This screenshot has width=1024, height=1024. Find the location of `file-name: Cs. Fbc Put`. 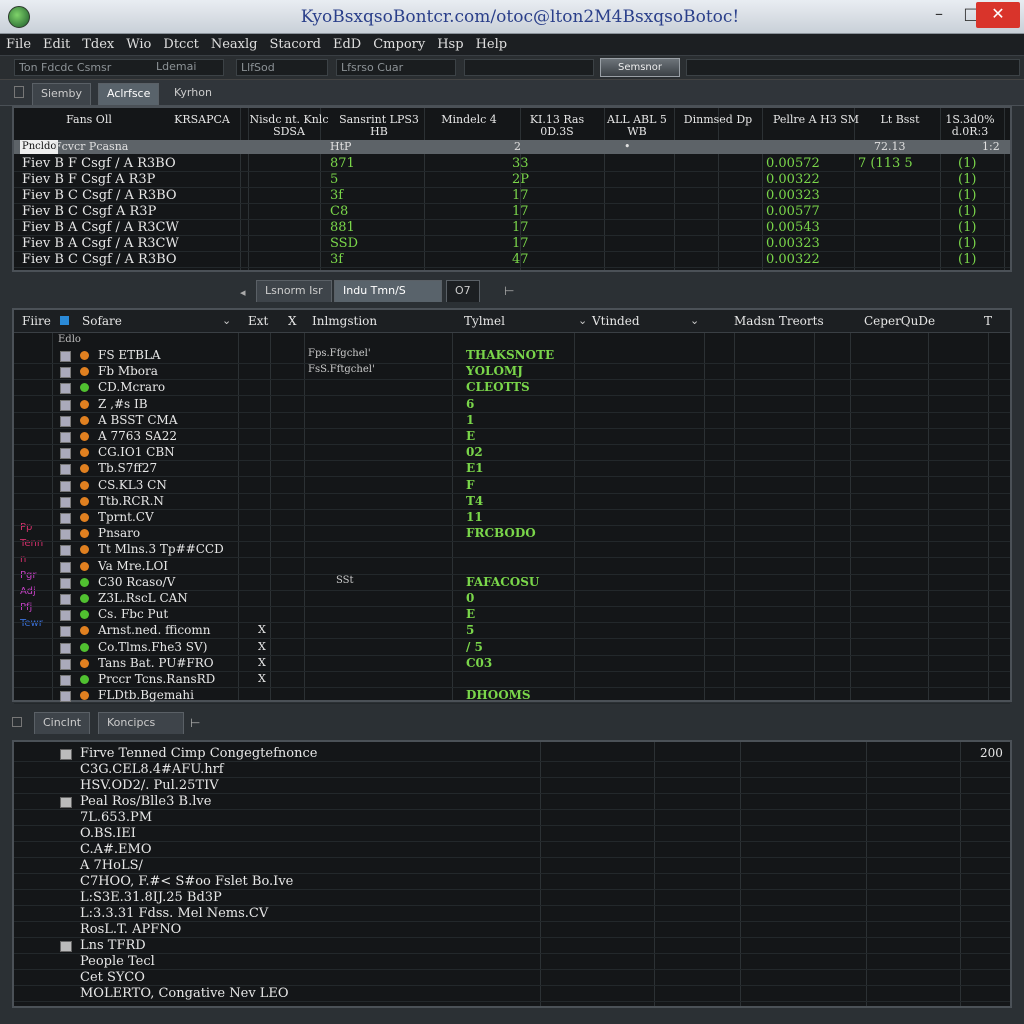

file-name: Cs. Fbc Put is located at coordinates (133, 614).